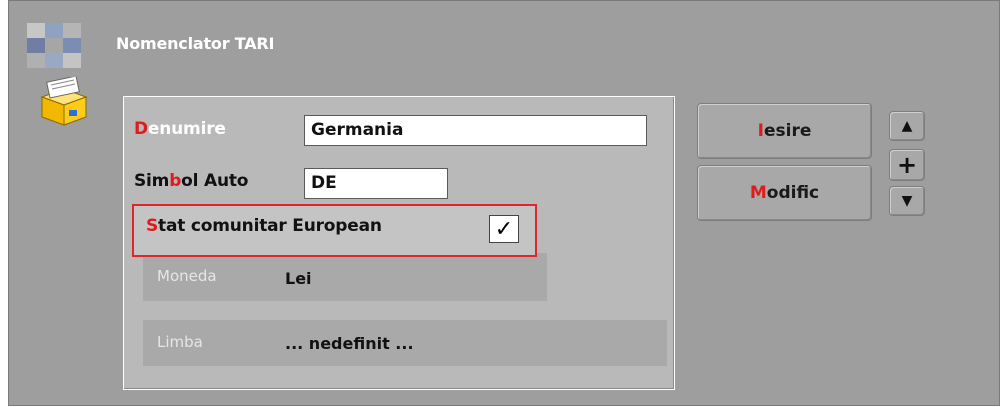 This screenshot has width=1001, height=407. Describe the element at coordinates (64, 101) in the screenshot. I see `box-icon` at that location.